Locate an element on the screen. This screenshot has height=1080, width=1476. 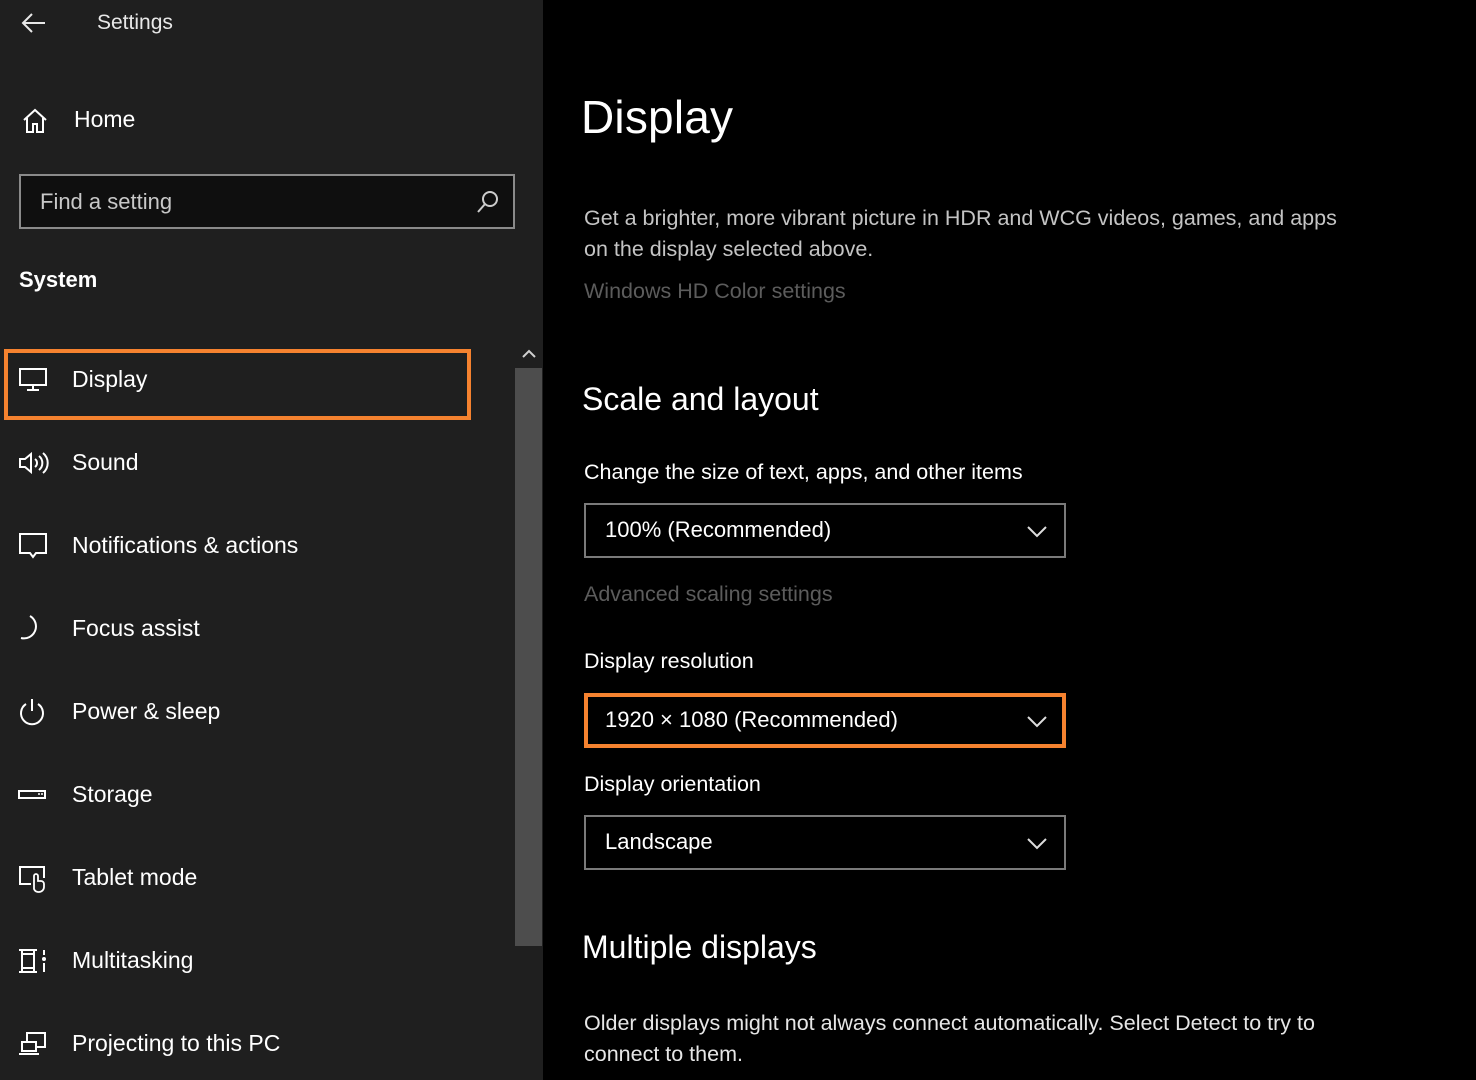
orientation-label: Display orientation is located at coordinates (672, 784).